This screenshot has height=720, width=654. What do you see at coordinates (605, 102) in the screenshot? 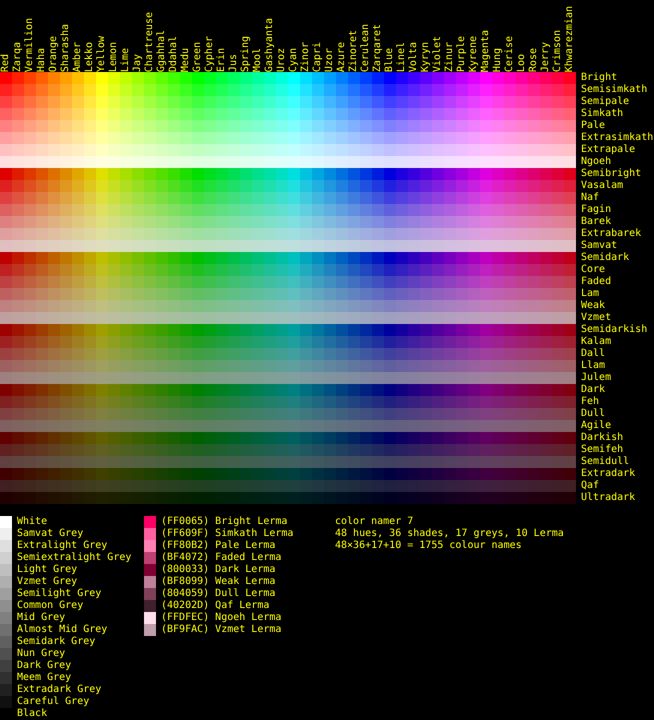
I see `shade-name: Semipale` at bounding box center [605, 102].